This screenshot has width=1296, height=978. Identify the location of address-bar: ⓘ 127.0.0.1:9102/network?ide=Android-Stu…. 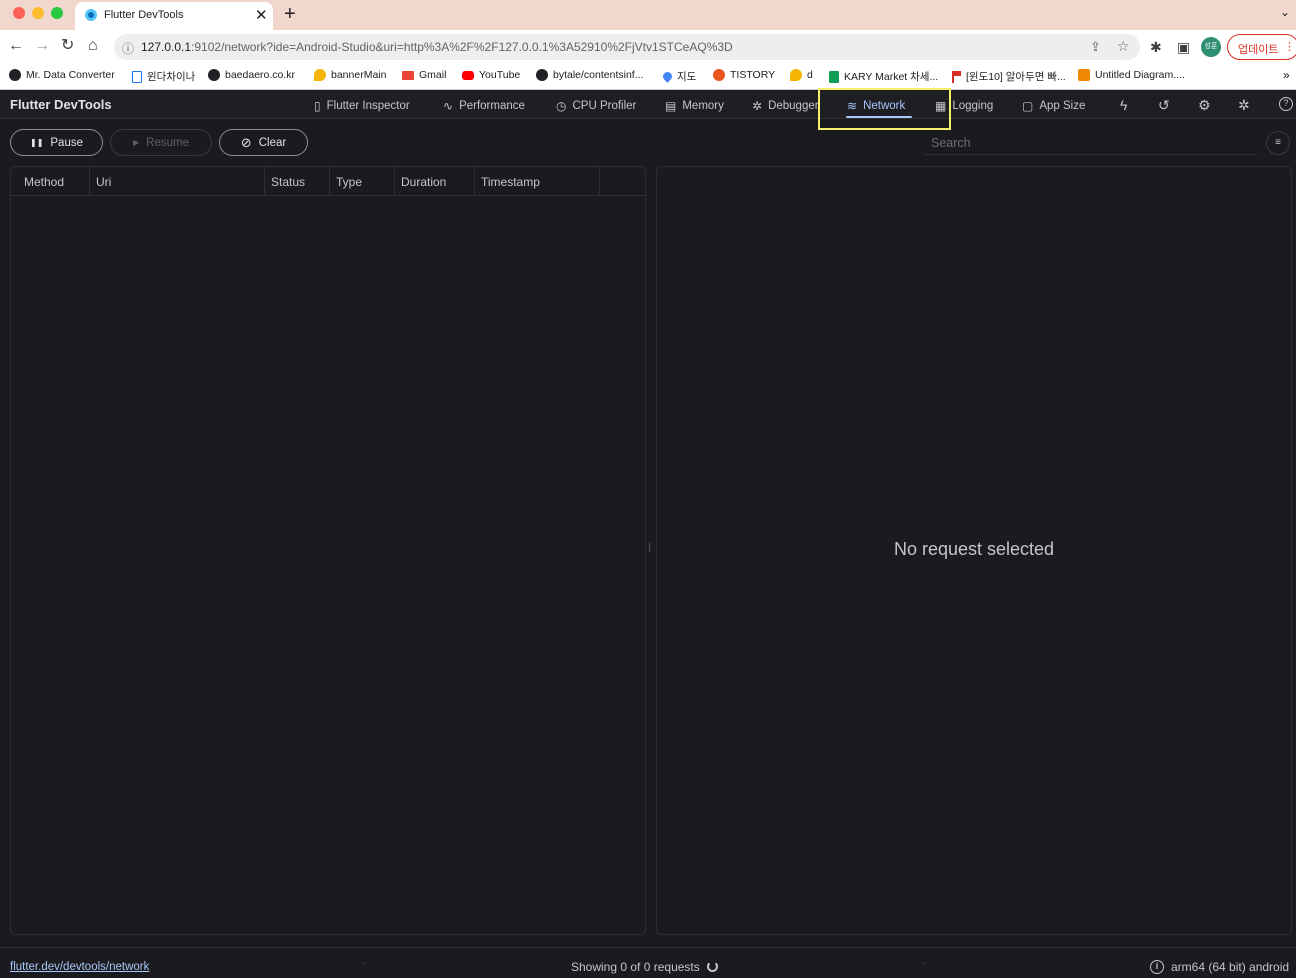
(627, 47).